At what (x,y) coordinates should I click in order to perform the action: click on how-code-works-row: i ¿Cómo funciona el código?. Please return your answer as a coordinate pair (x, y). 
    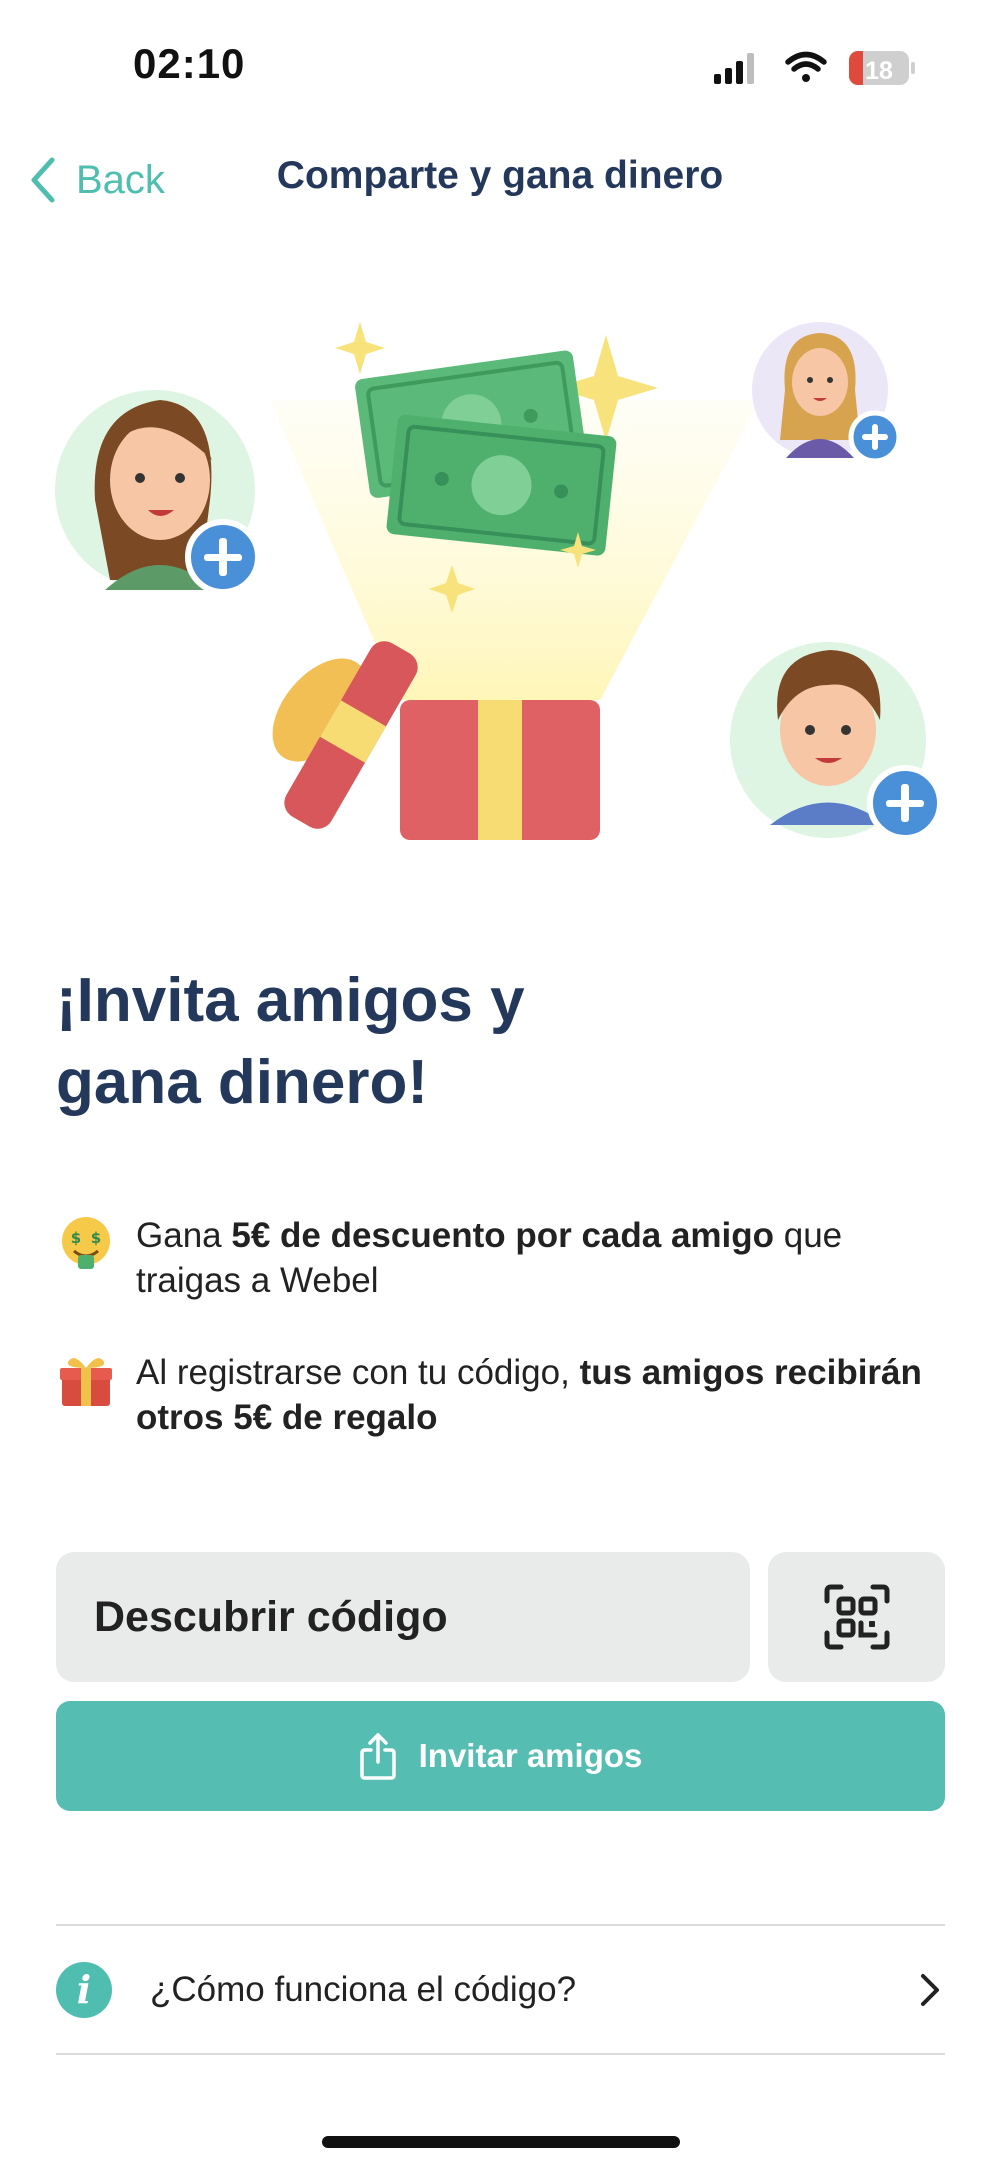
    Looking at the image, I should click on (500, 1989).